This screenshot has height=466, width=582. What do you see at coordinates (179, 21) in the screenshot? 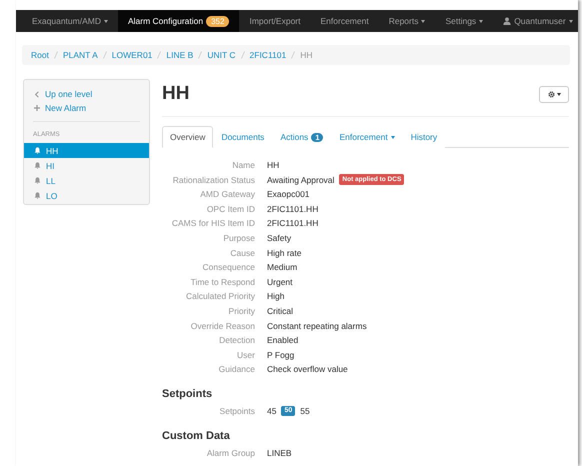
I see `nav-item: Alarm Configuration 352` at bounding box center [179, 21].